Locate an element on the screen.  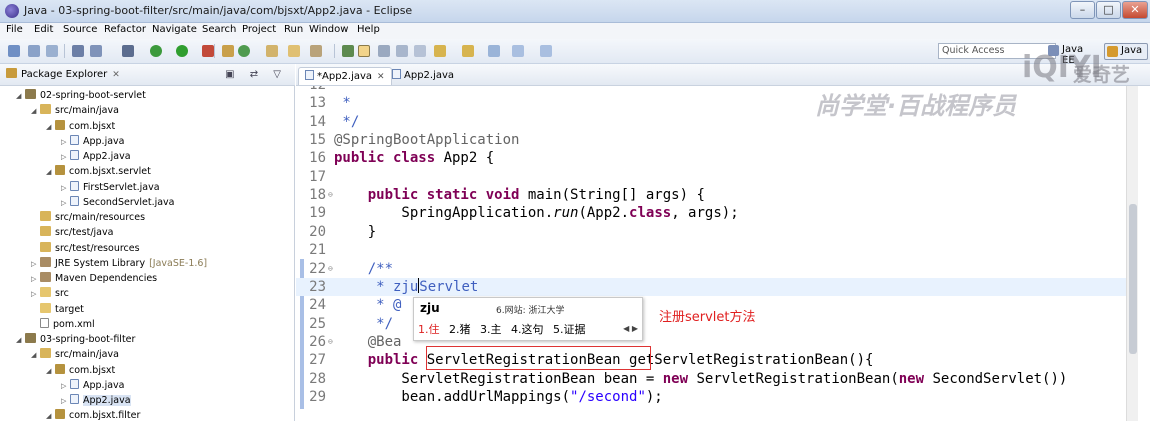
tree-item: src/main/resources is located at coordinates (88, 217).